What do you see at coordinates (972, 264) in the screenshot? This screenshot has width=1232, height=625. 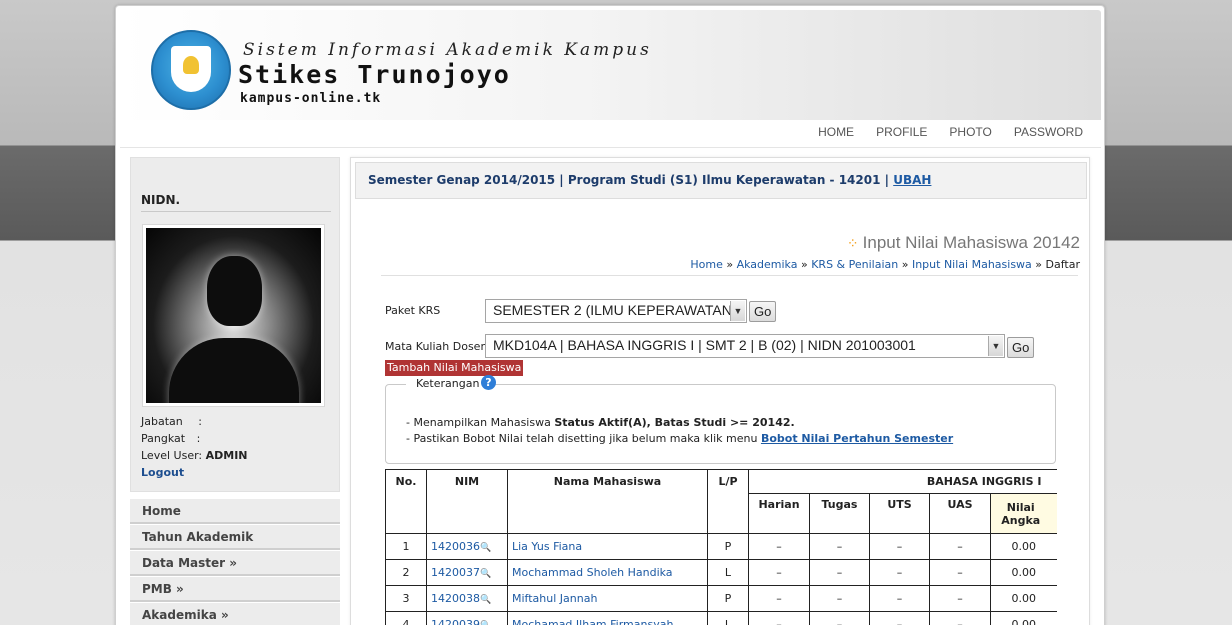 I see `breadcrumb-input-nilai: Input Nilai Mahasiswa` at bounding box center [972, 264].